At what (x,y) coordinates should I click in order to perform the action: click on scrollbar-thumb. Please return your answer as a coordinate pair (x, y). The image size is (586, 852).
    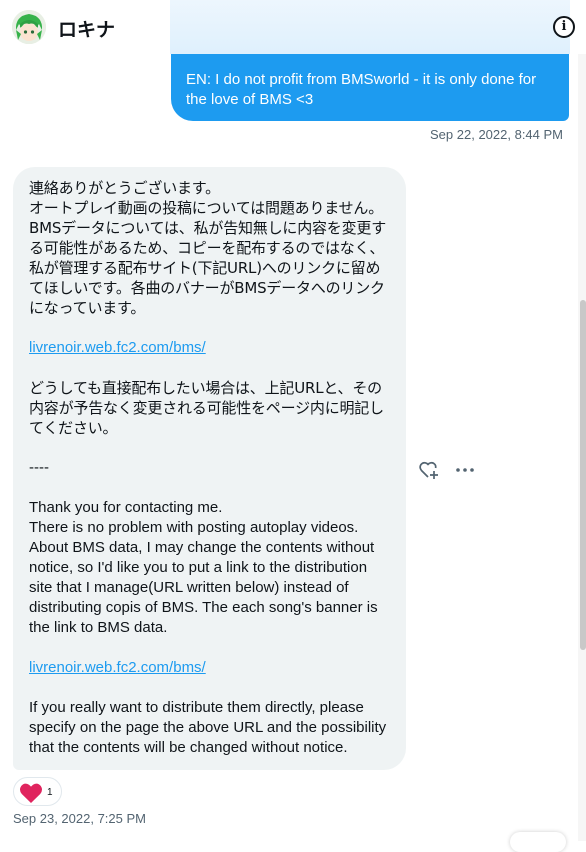
    Looking at the image, I should click on (583, 475).